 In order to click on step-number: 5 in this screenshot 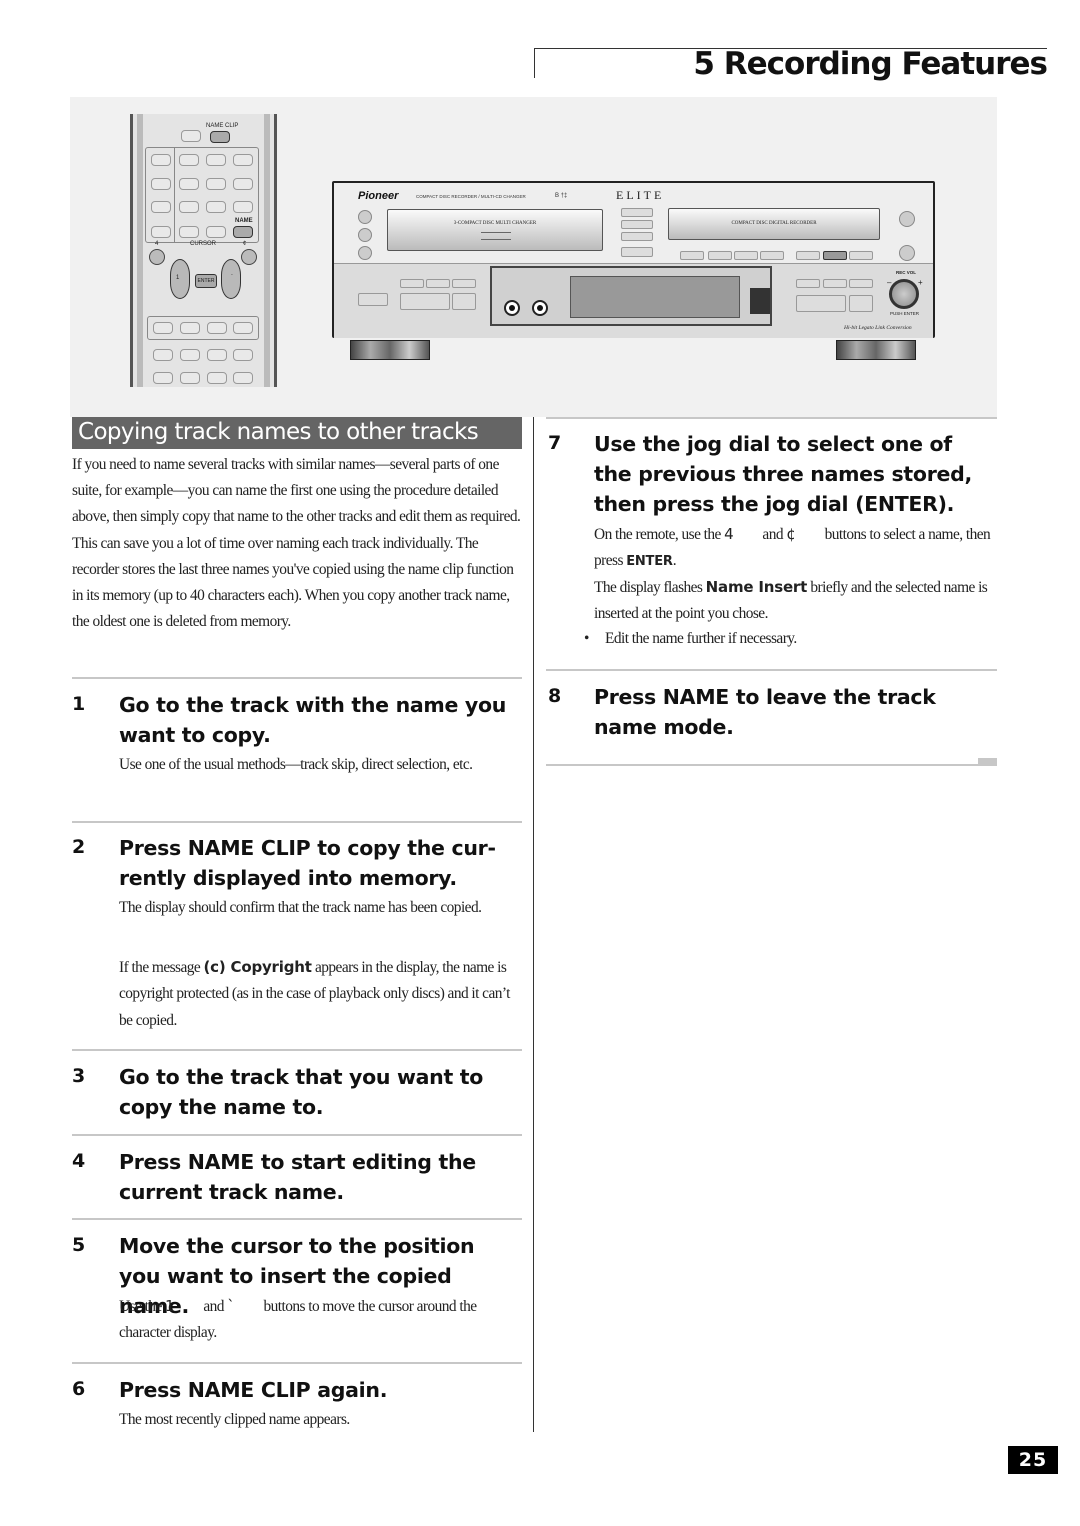, I will do `click(79, 1245)`.